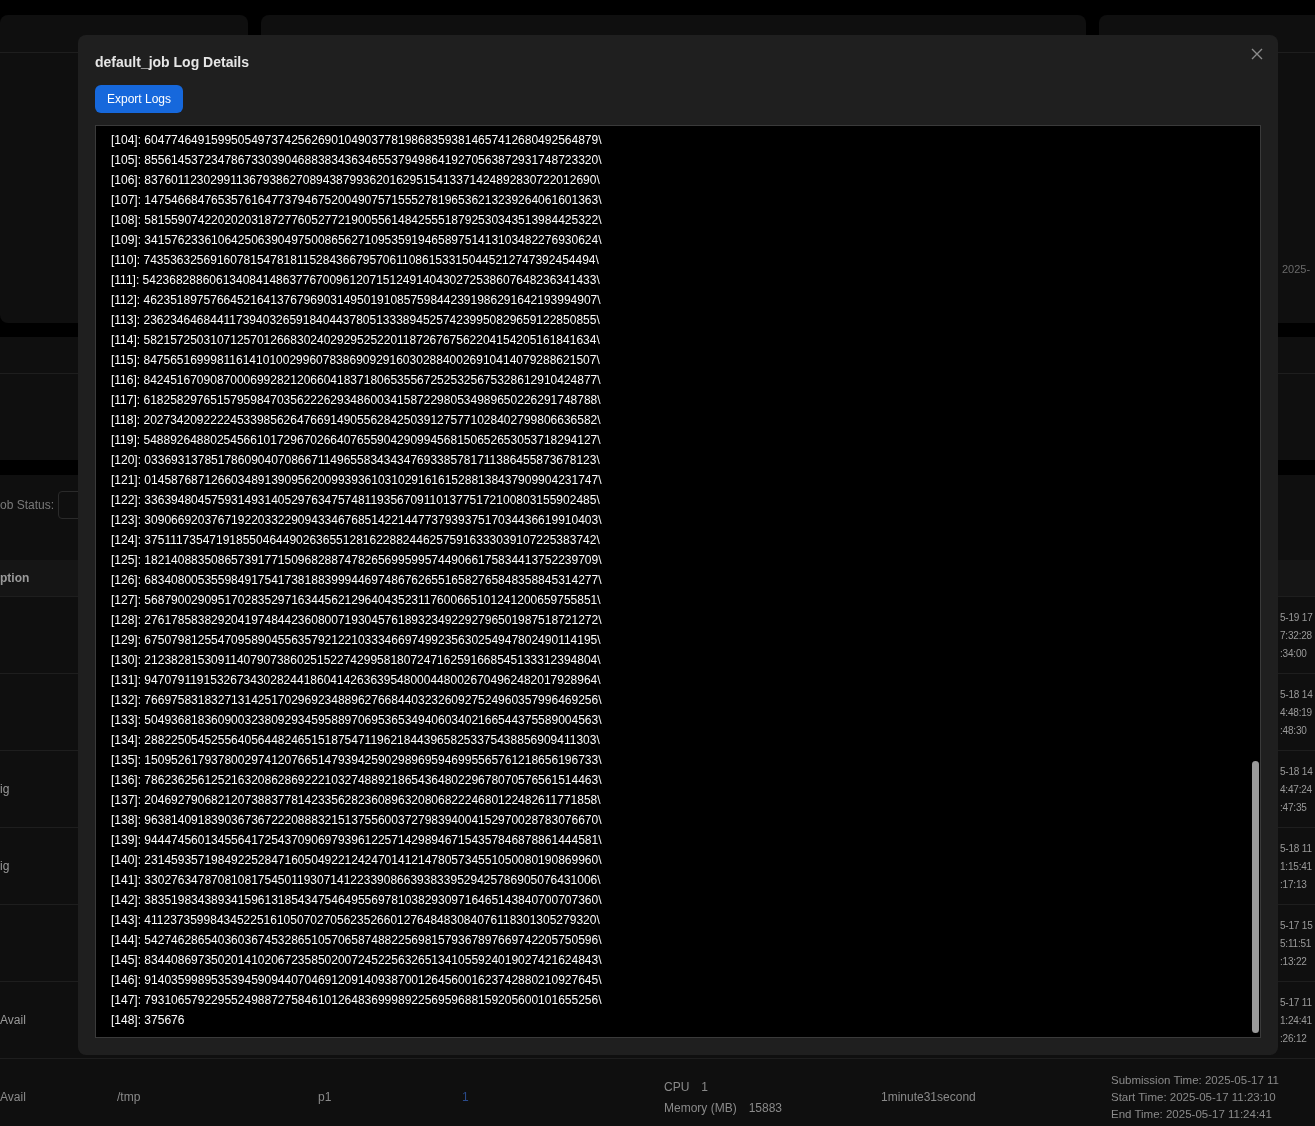  Describe the element at coordinates (1255, 897) in the screenshot. I see `scrollbar-thumb` at that location.